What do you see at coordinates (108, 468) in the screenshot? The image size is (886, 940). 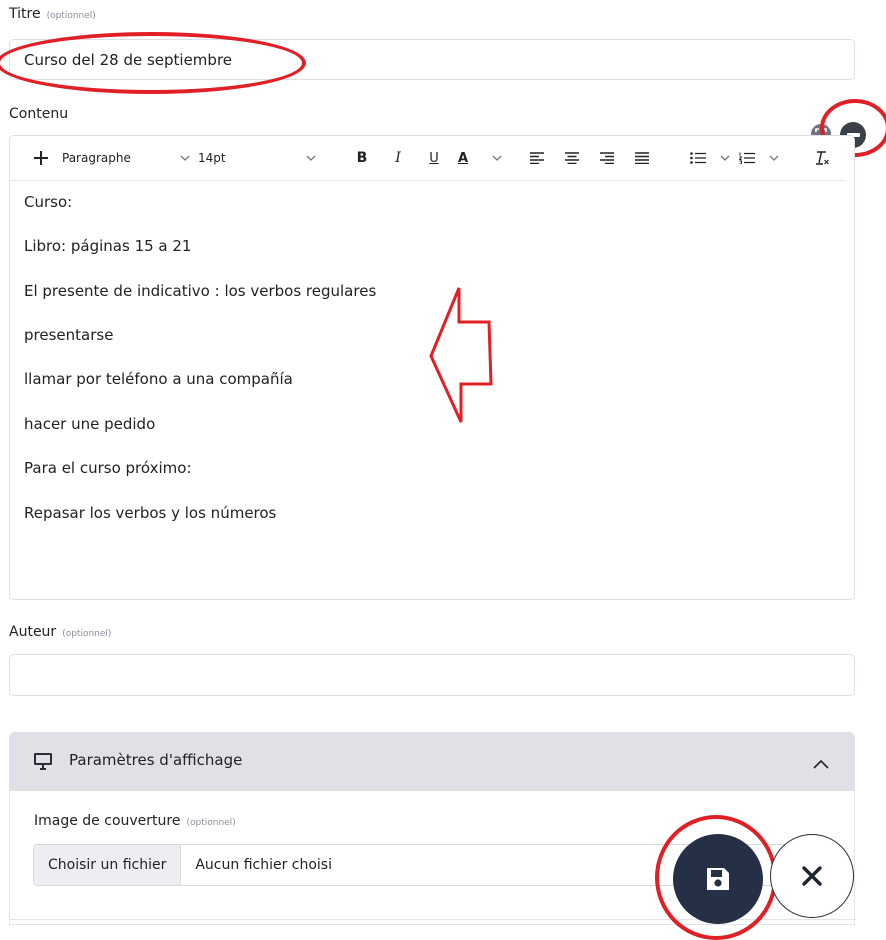 I see `content-paragraph: Para el curso próximo:` at bounding box center [108, 468].